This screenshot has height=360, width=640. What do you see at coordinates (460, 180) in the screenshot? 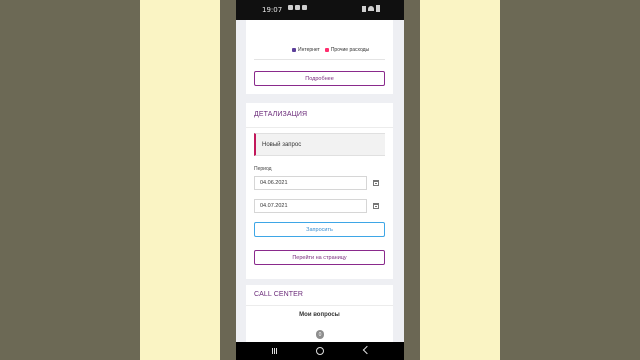
I see `right-cream-panel` at bounding box center [460, 180].